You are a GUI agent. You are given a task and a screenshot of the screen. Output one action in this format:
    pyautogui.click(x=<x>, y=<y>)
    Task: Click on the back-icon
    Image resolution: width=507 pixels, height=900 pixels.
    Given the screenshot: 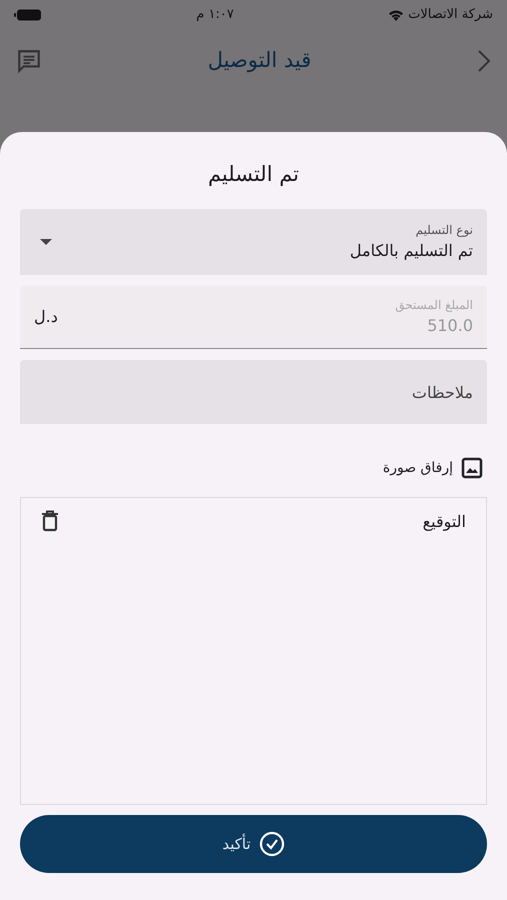 What is the action you would take?
    pyautogui.click(x=484, y=61)
    